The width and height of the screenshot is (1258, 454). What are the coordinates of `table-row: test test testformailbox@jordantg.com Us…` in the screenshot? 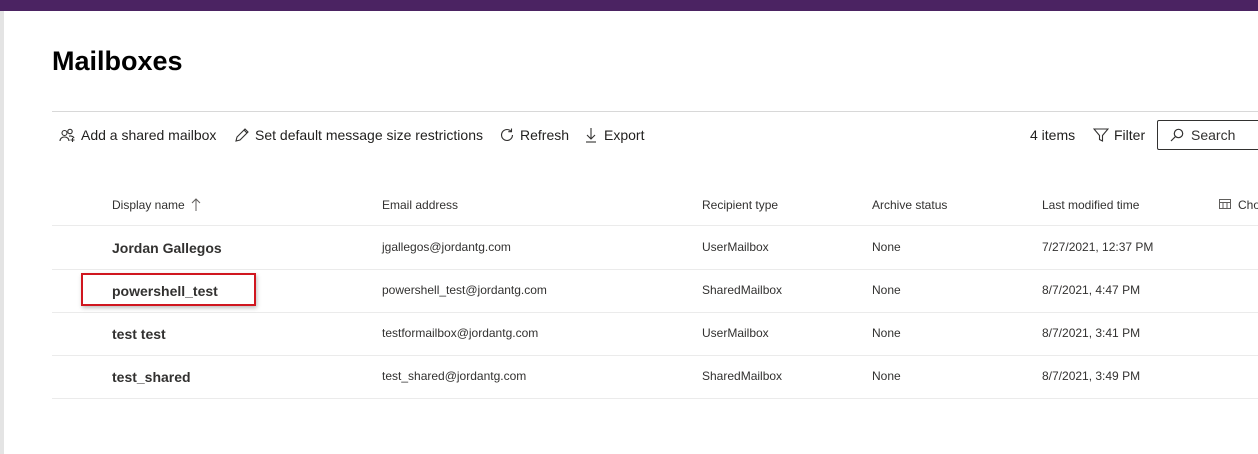 It's located at (655, 334).